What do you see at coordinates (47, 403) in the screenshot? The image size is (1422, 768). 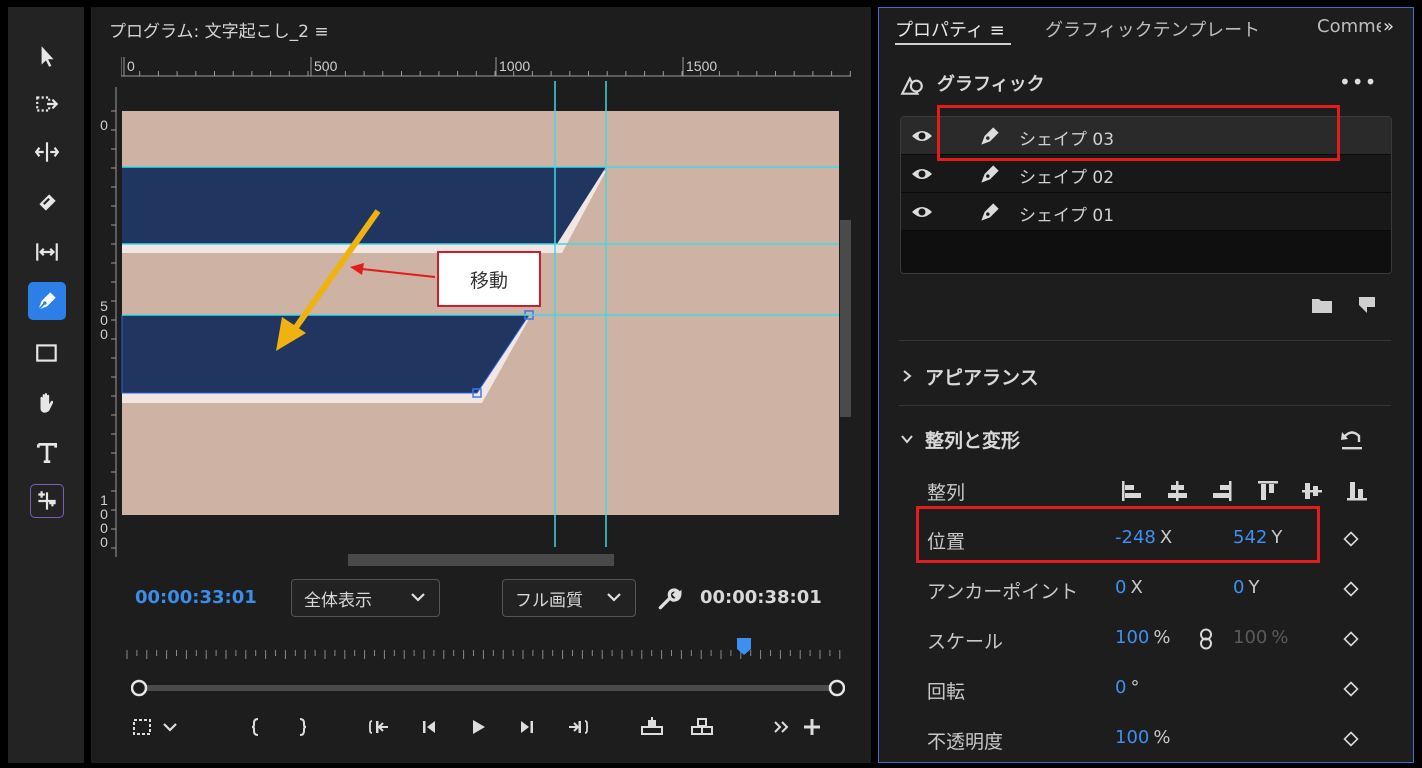 I see `hand-tool-icon` at bounding box center [47, 403].